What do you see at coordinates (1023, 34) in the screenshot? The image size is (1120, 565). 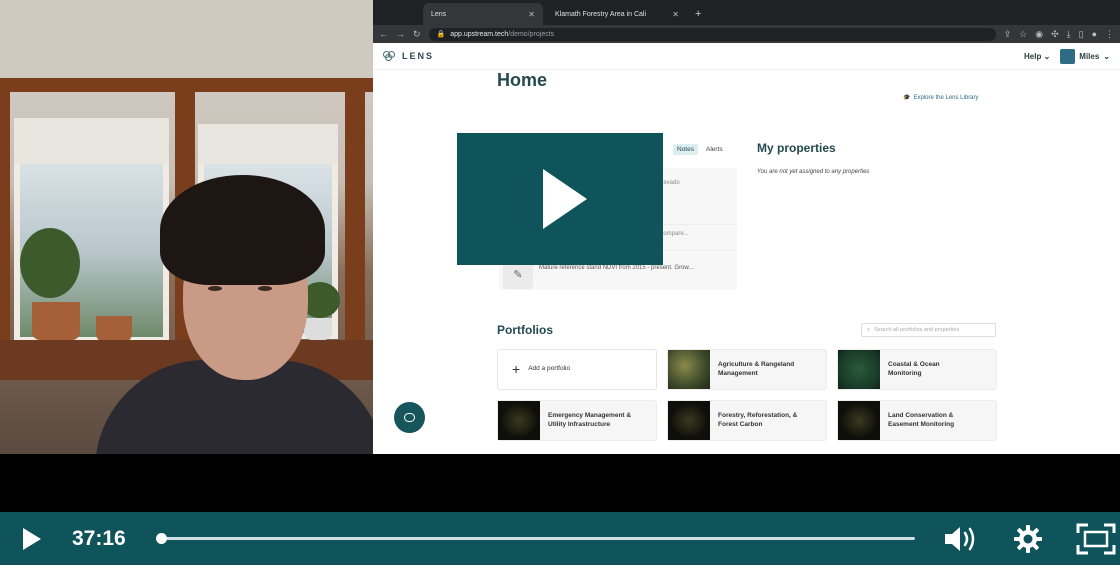 I see `star-icon: ☆` at bounding box center [1023, 34].